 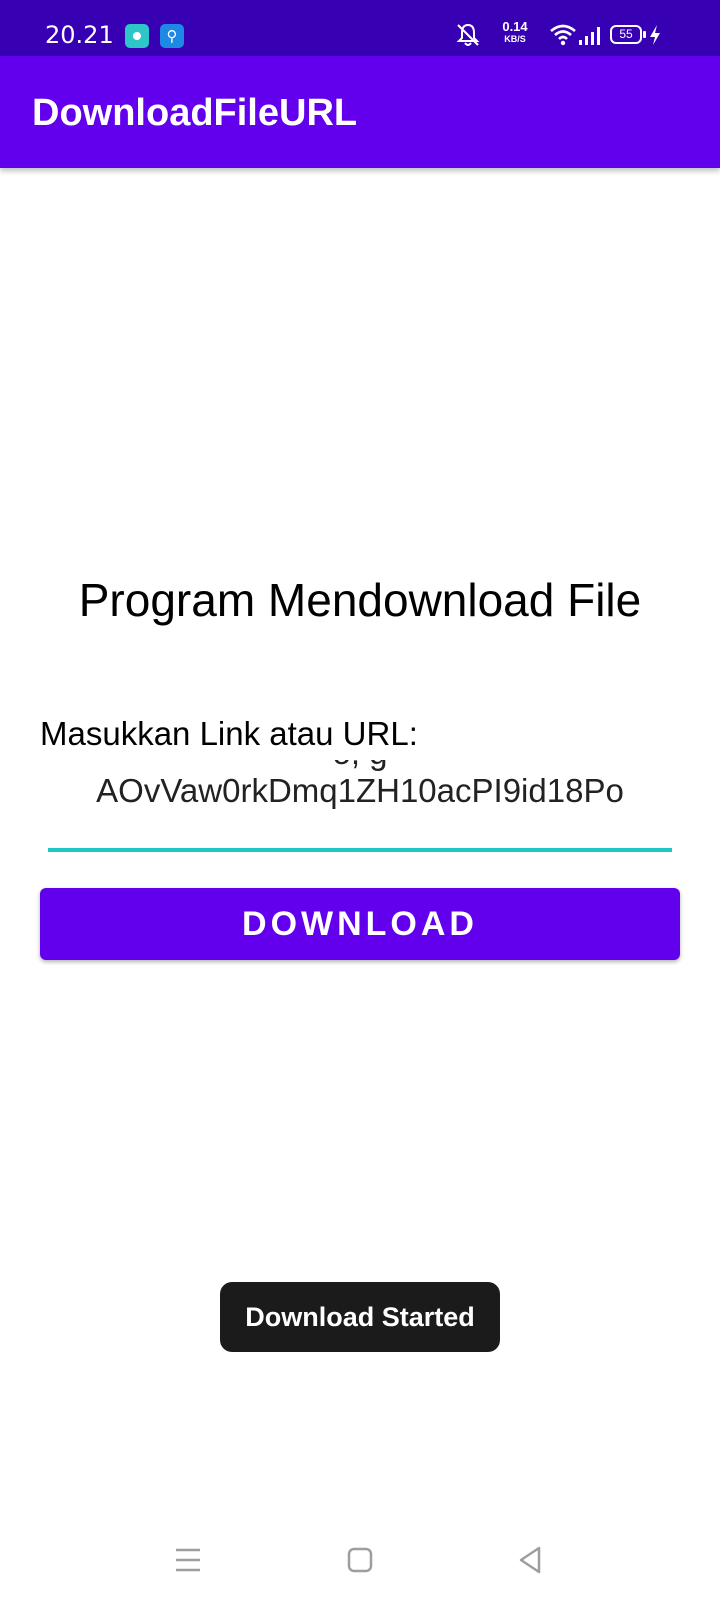 What do you see at coordinates (360, 766) in the screenshot?
I see `url-partial-line: o, g` at bounding box center [360, 766].